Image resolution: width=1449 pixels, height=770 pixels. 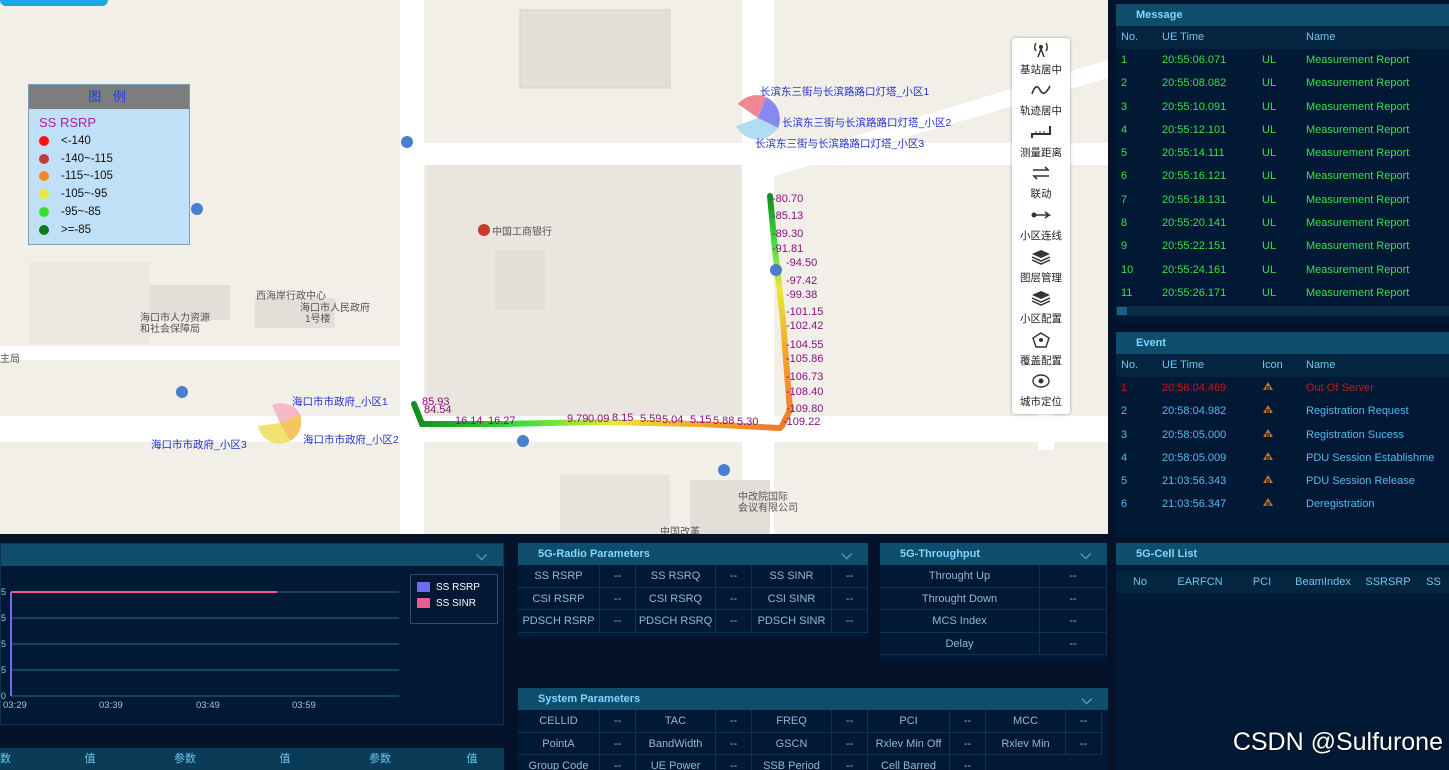 What do you see at coordinates (1282, 153) in the screenshot?
I see `message-row: 5 20:55:14.111 UL Measurement Report` at bounding box center [1282, 153].